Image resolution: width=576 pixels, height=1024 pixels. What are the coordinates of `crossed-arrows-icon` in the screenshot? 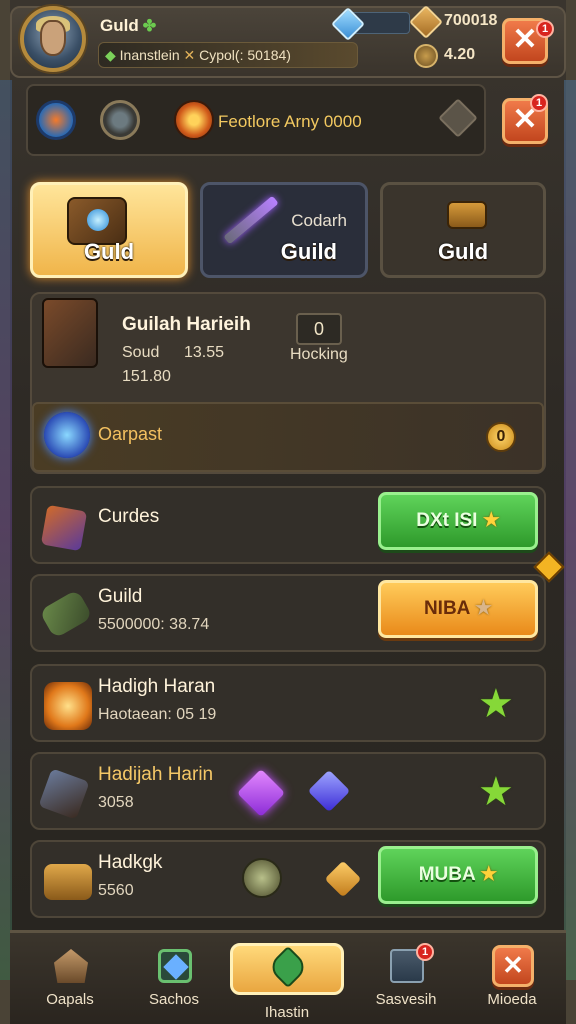 It's located at (64, 528).